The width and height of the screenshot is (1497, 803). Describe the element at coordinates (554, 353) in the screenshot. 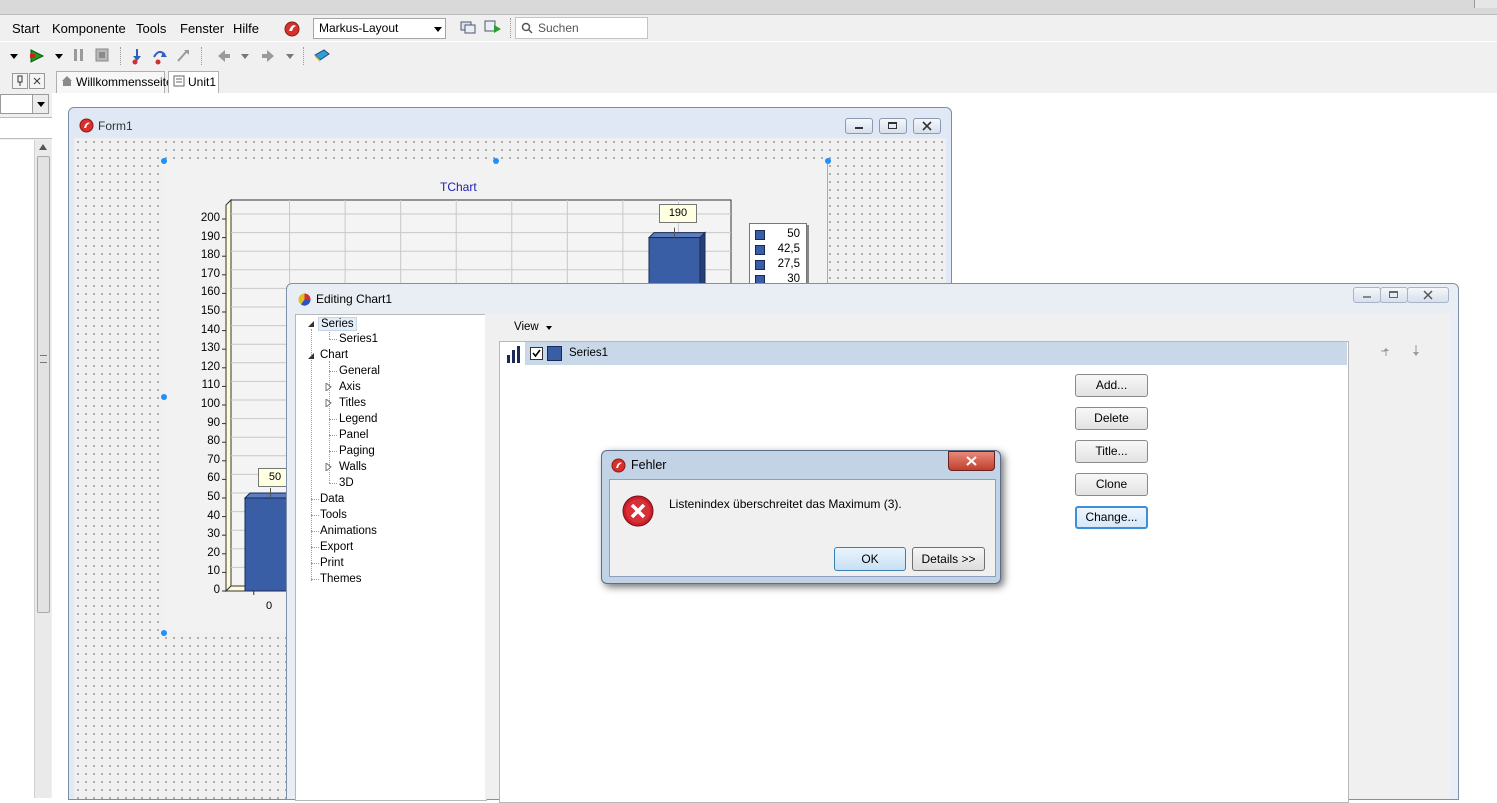

I see `series-color-swatch` at that location.